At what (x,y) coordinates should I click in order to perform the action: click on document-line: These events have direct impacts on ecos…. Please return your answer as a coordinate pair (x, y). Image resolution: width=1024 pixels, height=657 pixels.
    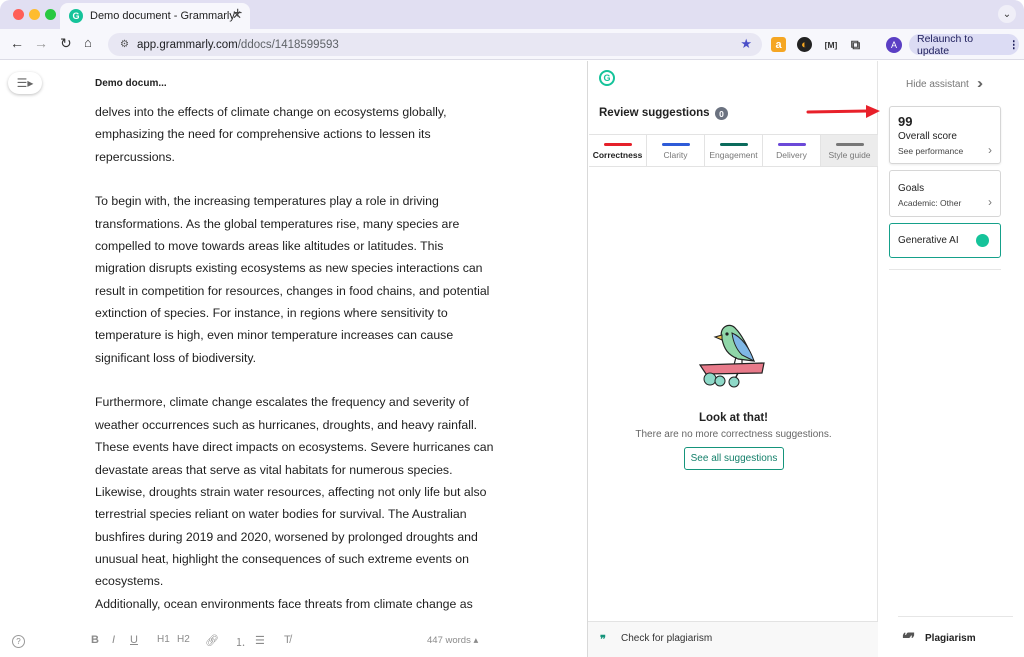
    Looking at the image, I should click on (305, 447).